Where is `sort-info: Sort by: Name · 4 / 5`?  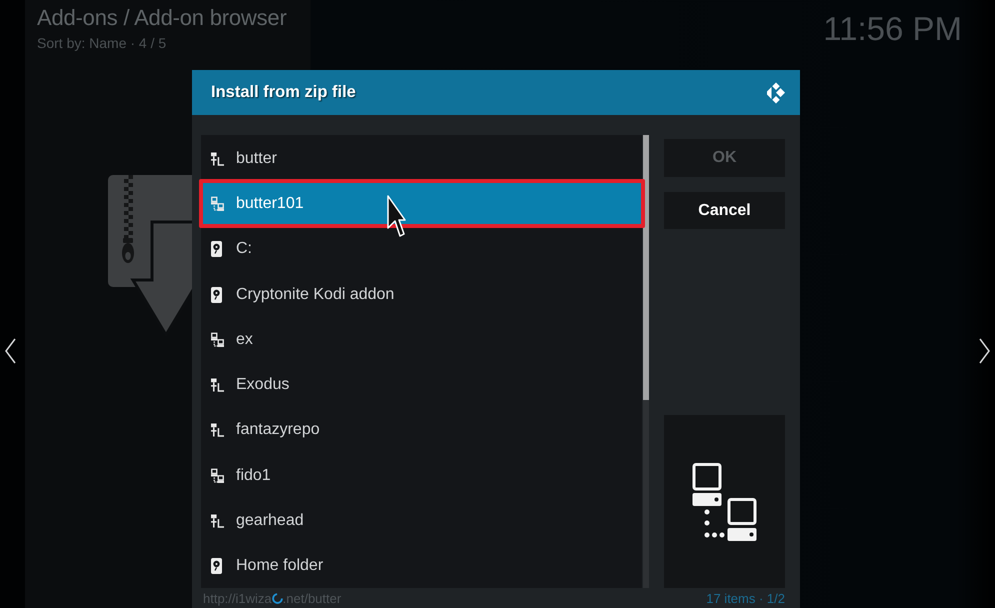
sort-info: Sort by: Name · 4 / 5 is located at coordinates (101, 43).